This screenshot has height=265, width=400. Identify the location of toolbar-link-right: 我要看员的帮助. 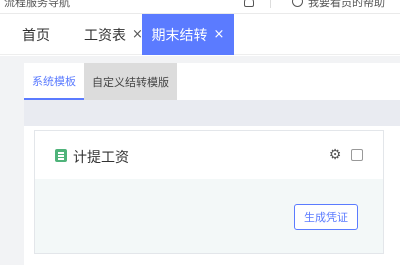
(346, 5).